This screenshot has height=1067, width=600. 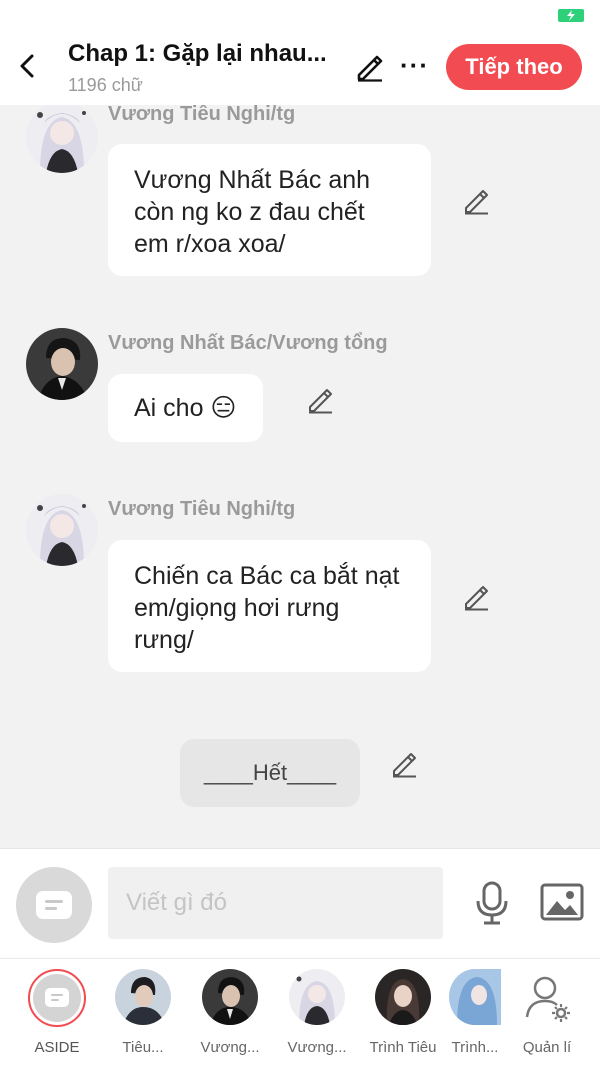 I want to click on aside-avatar, so click(x=57, y=998).